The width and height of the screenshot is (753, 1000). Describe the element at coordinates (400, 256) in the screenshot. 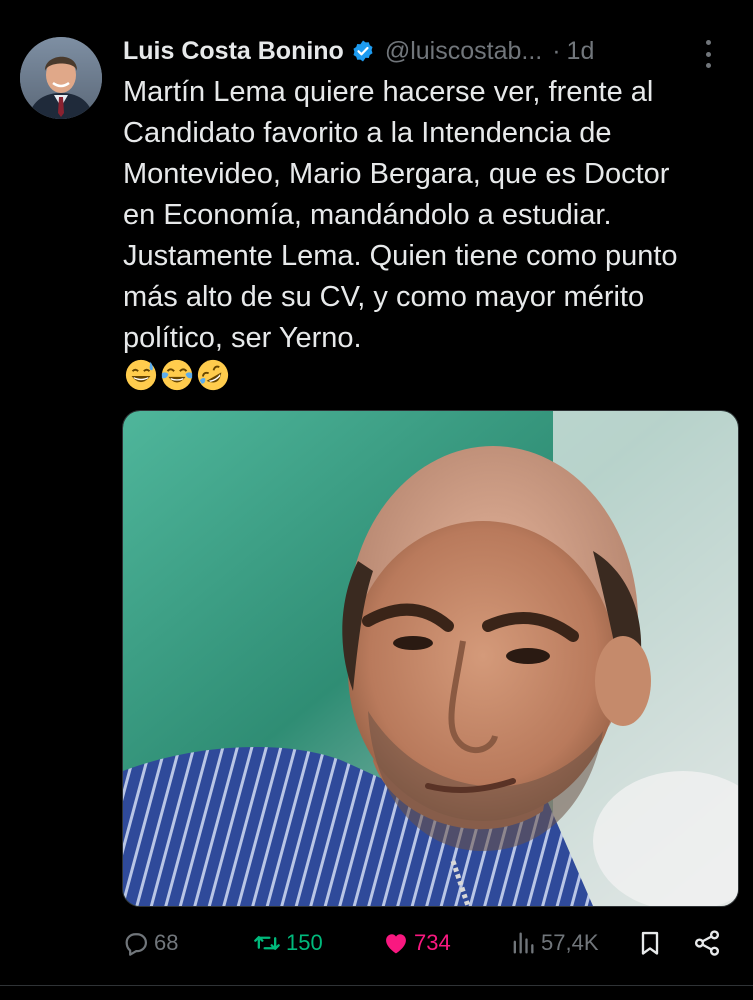

I see `tweet-text-line: Justamente Lema. Quien tiene como punto` at that location.